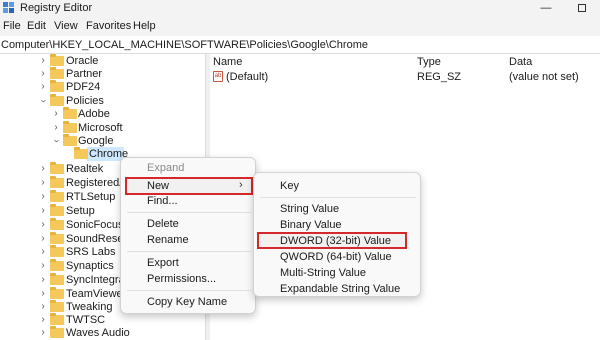 The width and height of the screenshot is (600, 340). Describe the element at coordinates (323, 273) in the screenshot. I see `submenu-item-multi-string-value: Multi-String Value` at that location.